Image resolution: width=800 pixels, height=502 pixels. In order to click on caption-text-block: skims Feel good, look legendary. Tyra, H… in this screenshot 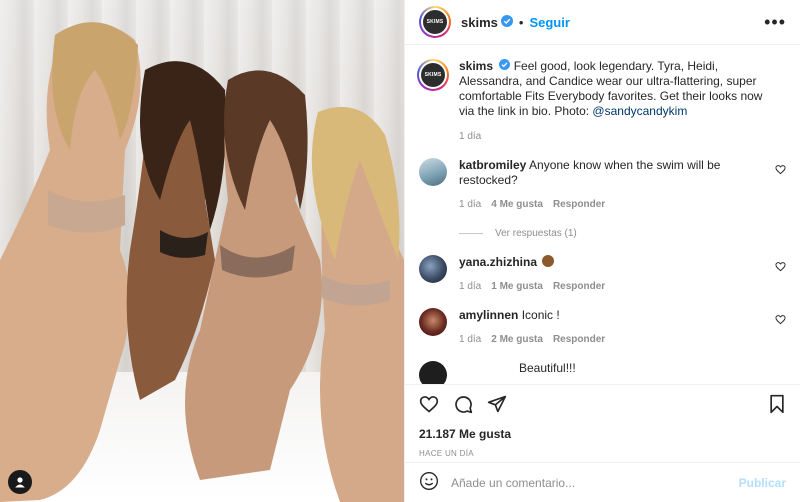, I will do `click(611, 89)`.